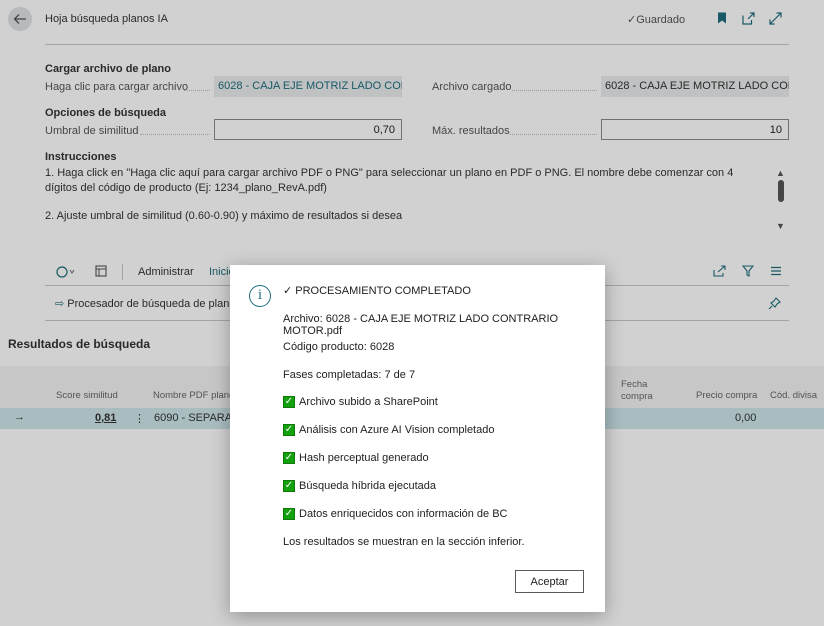 This screenshot has height=626, width=824. Describe the element at coordinates (389, 430) in the screenshot. I see `check-item: ✓ Análisis con Azure AI Vision completado` at that location.